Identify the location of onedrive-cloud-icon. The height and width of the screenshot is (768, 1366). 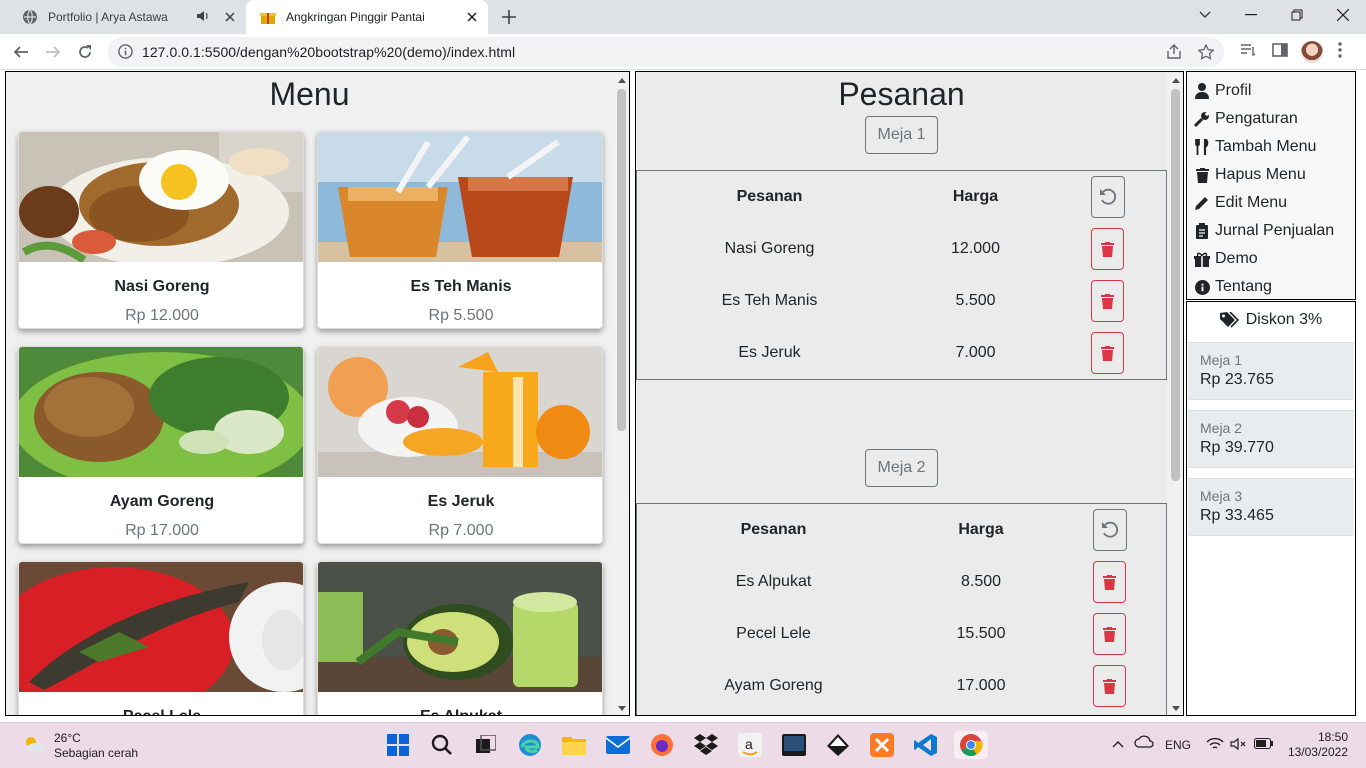
(1144, 742).